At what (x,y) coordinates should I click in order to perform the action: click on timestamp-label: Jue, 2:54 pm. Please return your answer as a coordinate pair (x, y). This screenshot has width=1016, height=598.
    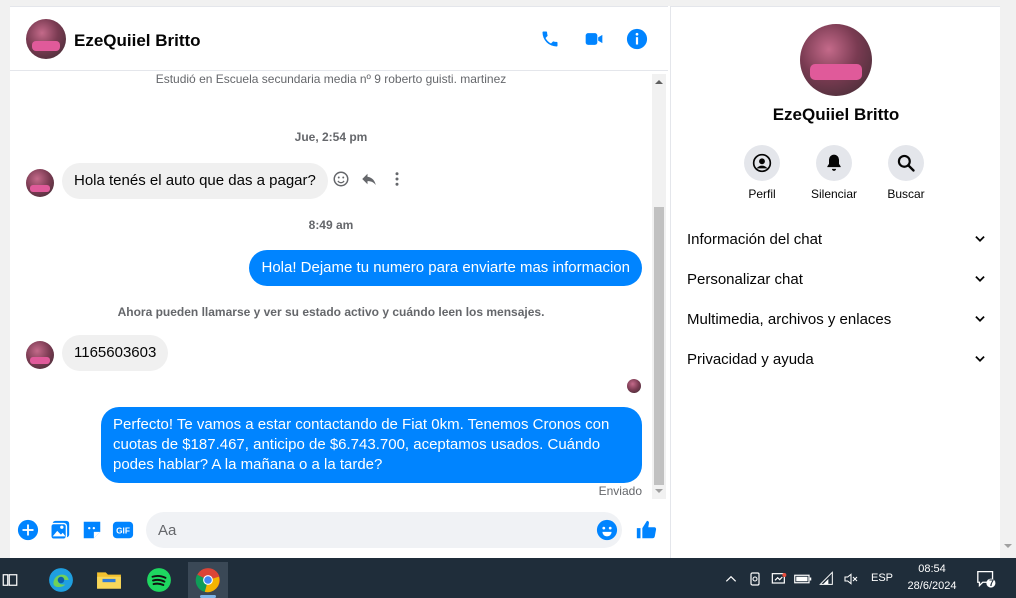
    Looking at the image, I should click on (331, 137).